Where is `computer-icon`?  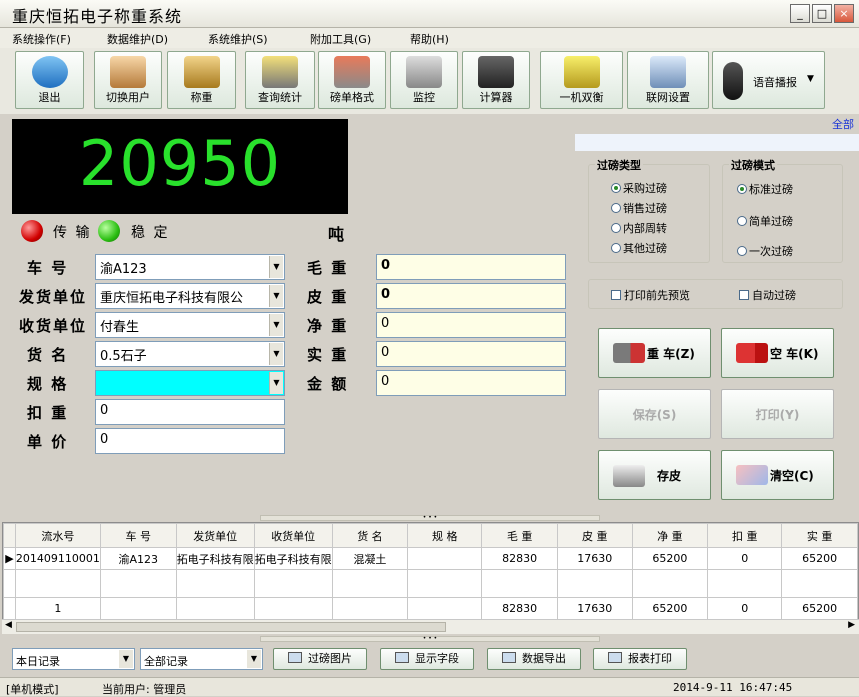
computer-icon is located at coordinates (668, 72).